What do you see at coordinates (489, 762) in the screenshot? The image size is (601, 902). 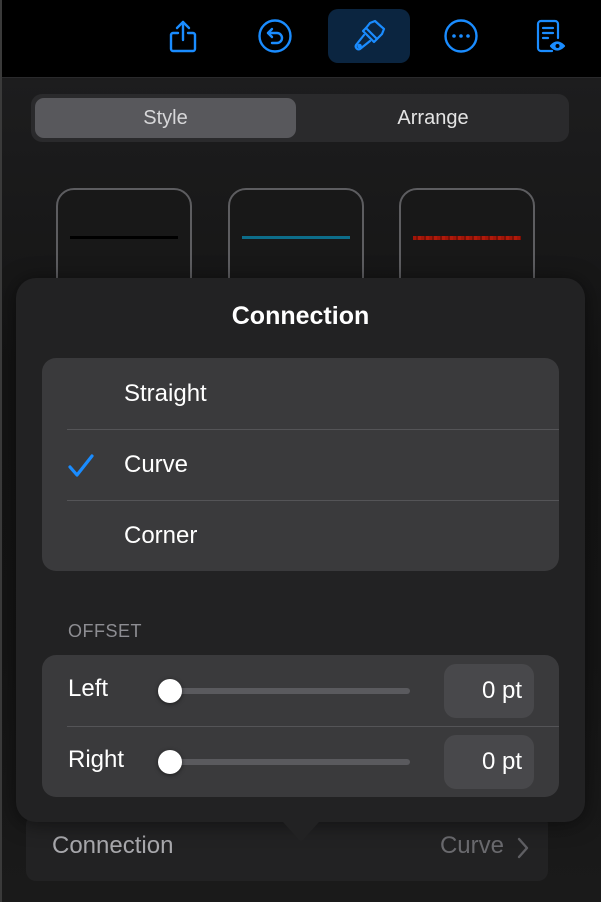 I see `offset-right-value-field: 0 pt` at bounding box center [489, 762].